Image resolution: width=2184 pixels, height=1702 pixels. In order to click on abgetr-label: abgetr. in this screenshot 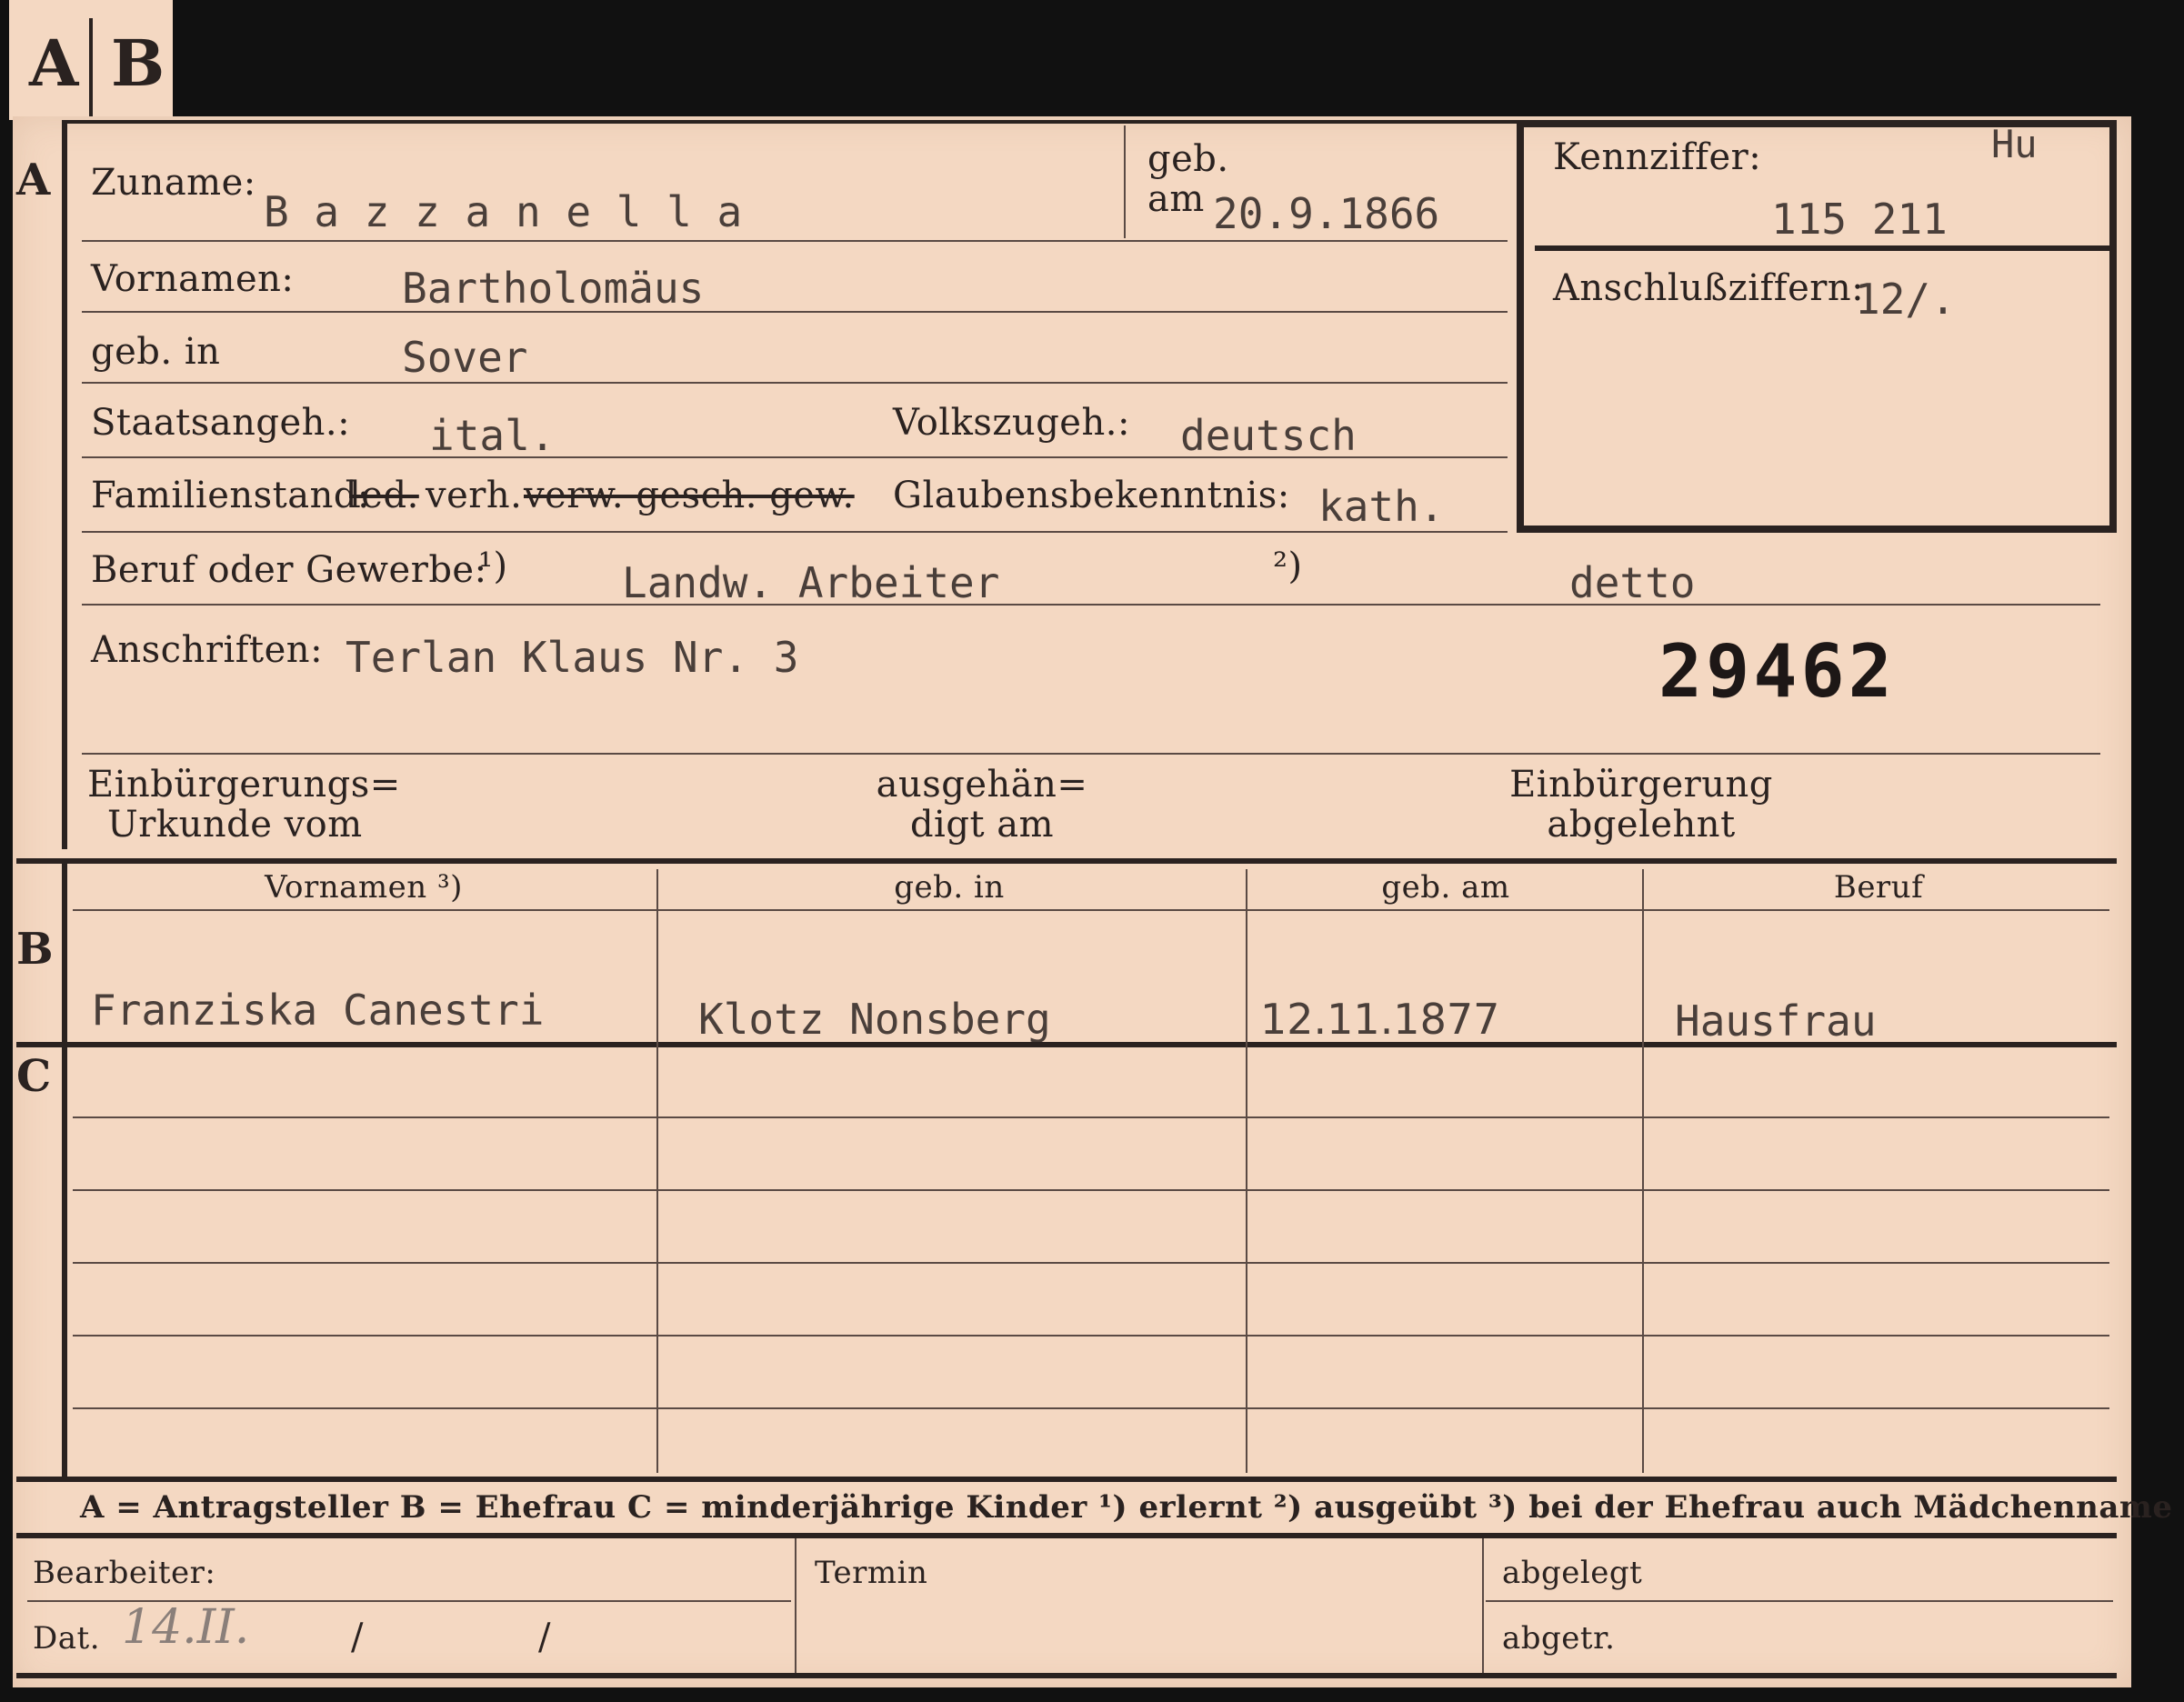, I will do `click(1559, 1638)`.